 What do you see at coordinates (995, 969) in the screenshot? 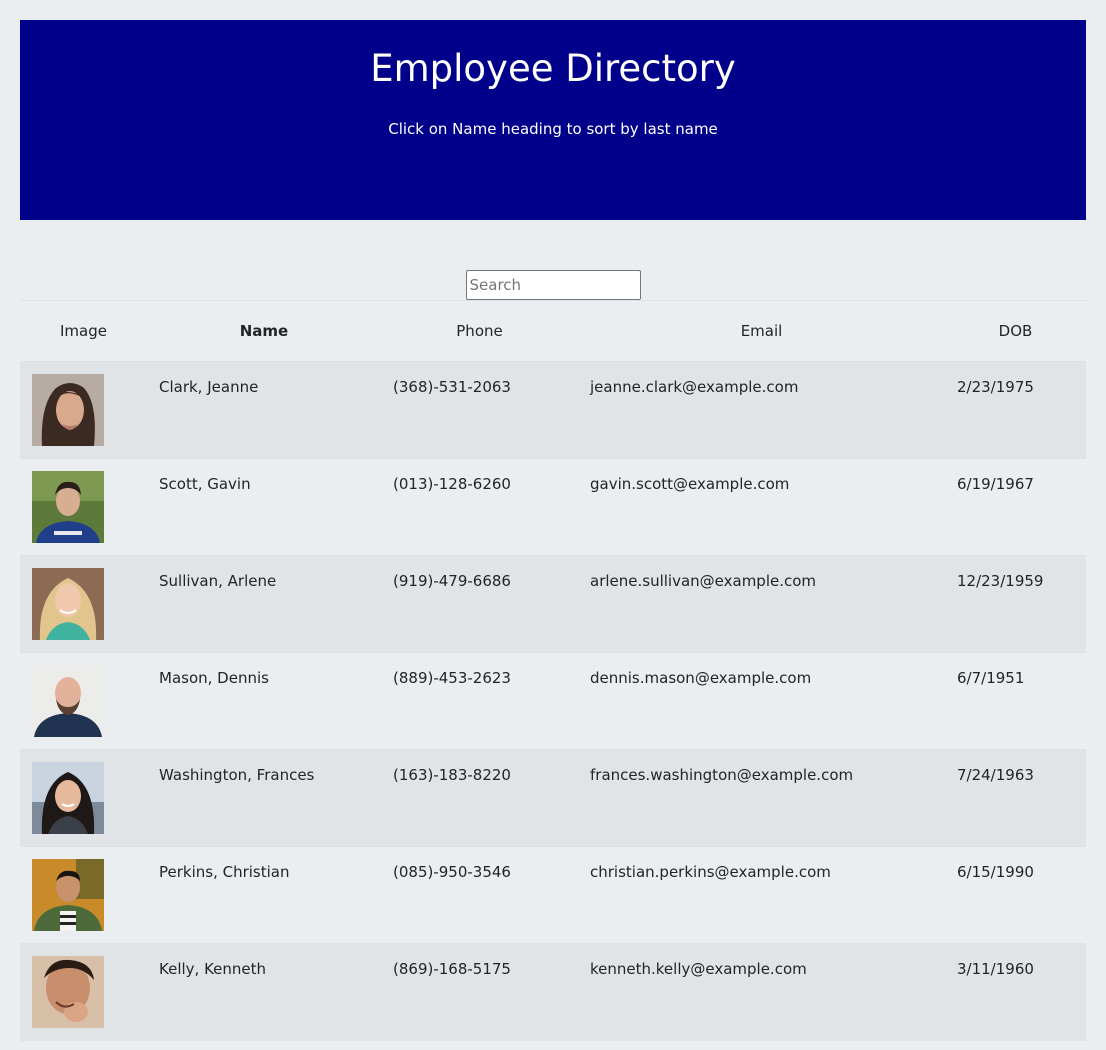
I see `employee-dob: 3/11/1960` at bounding box center [995, 969].